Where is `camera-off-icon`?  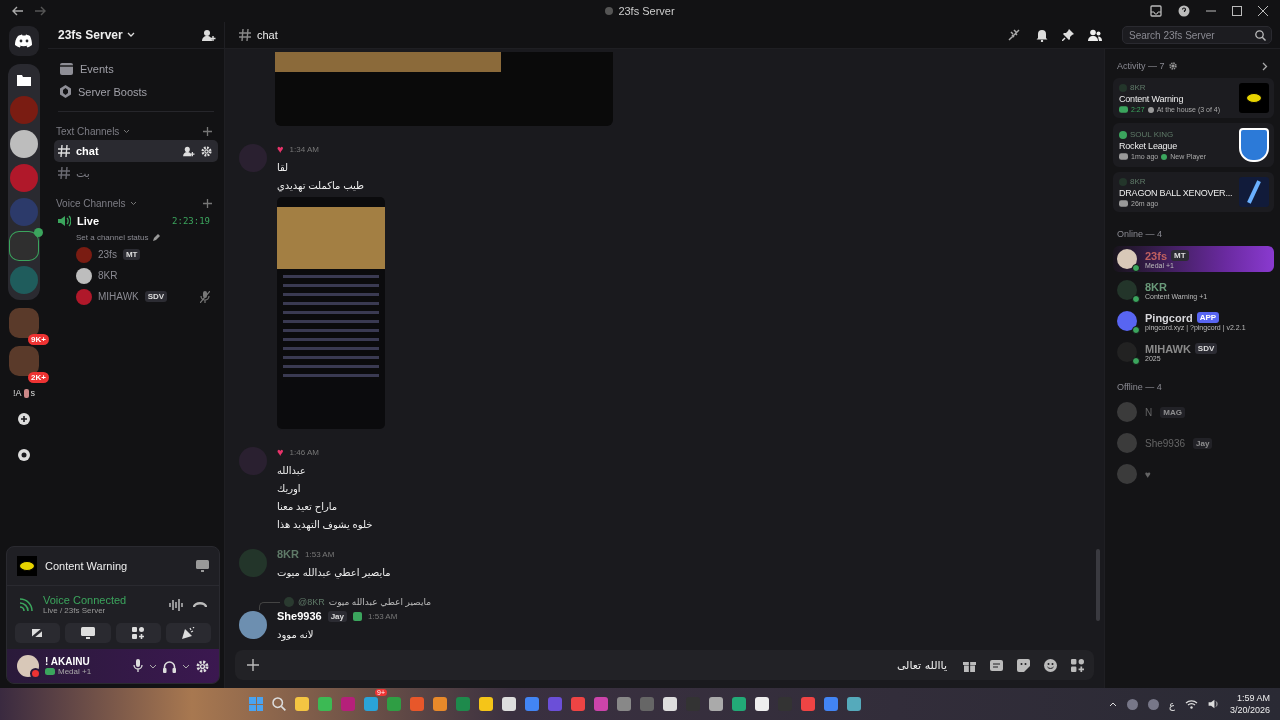 camera-off-icon is located at coordinates (37, 633).